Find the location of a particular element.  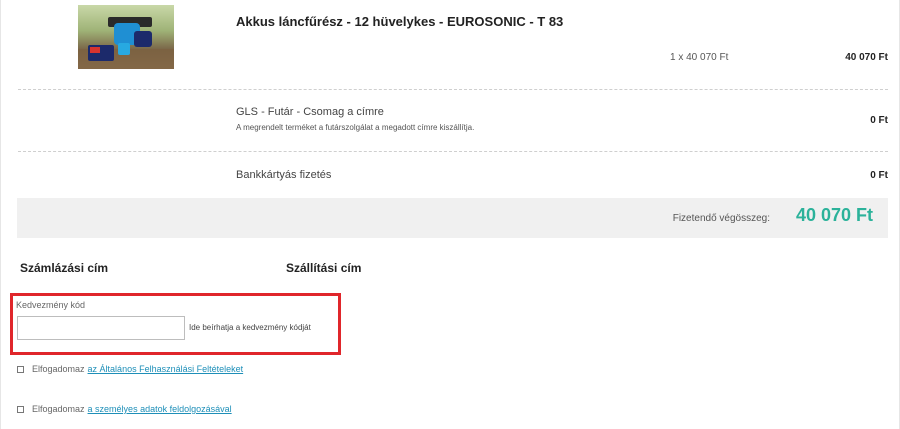

payment-method-title: Bankkártyás fizetés is located at coordinates (284, 175).